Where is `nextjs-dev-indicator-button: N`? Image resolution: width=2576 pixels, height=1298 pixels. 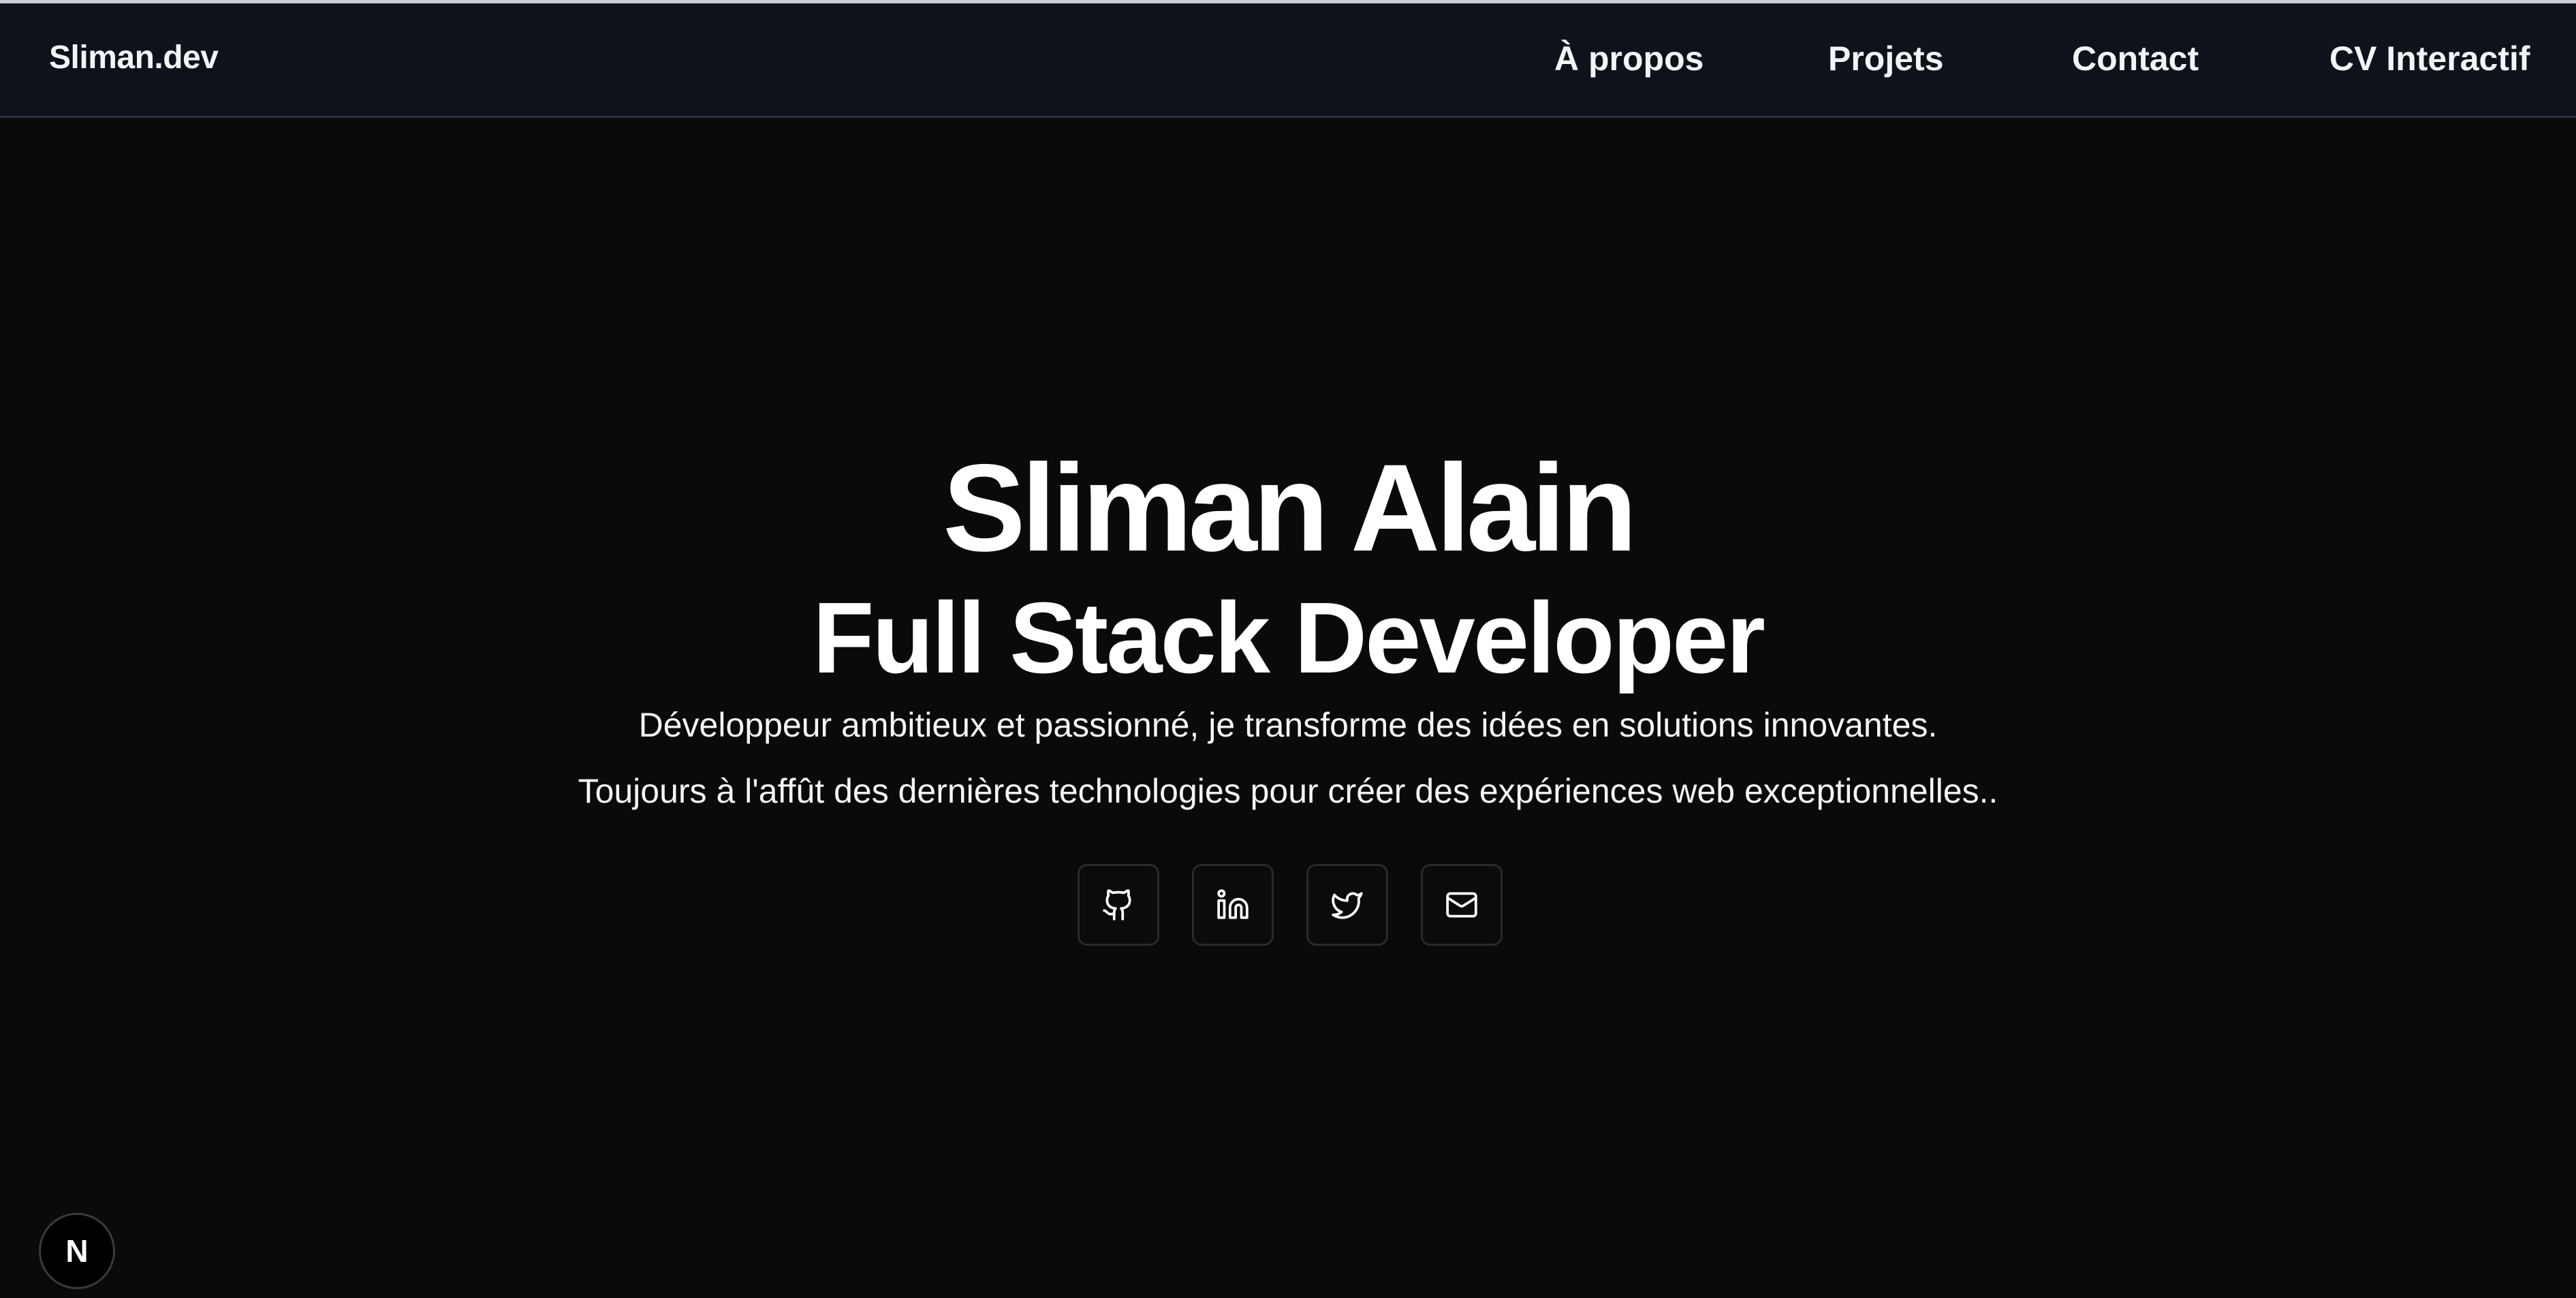 nextjs-dev-indicator-button: N is located at coordinates (77, 1251).